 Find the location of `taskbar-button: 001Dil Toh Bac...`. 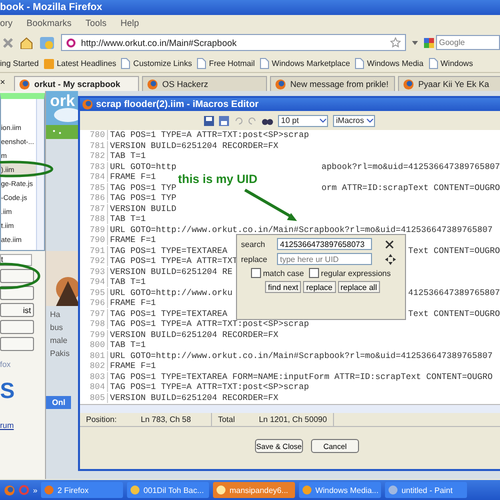

taskbar-button: 001Dil Toh Bac... is located at coordinates (168, 490).